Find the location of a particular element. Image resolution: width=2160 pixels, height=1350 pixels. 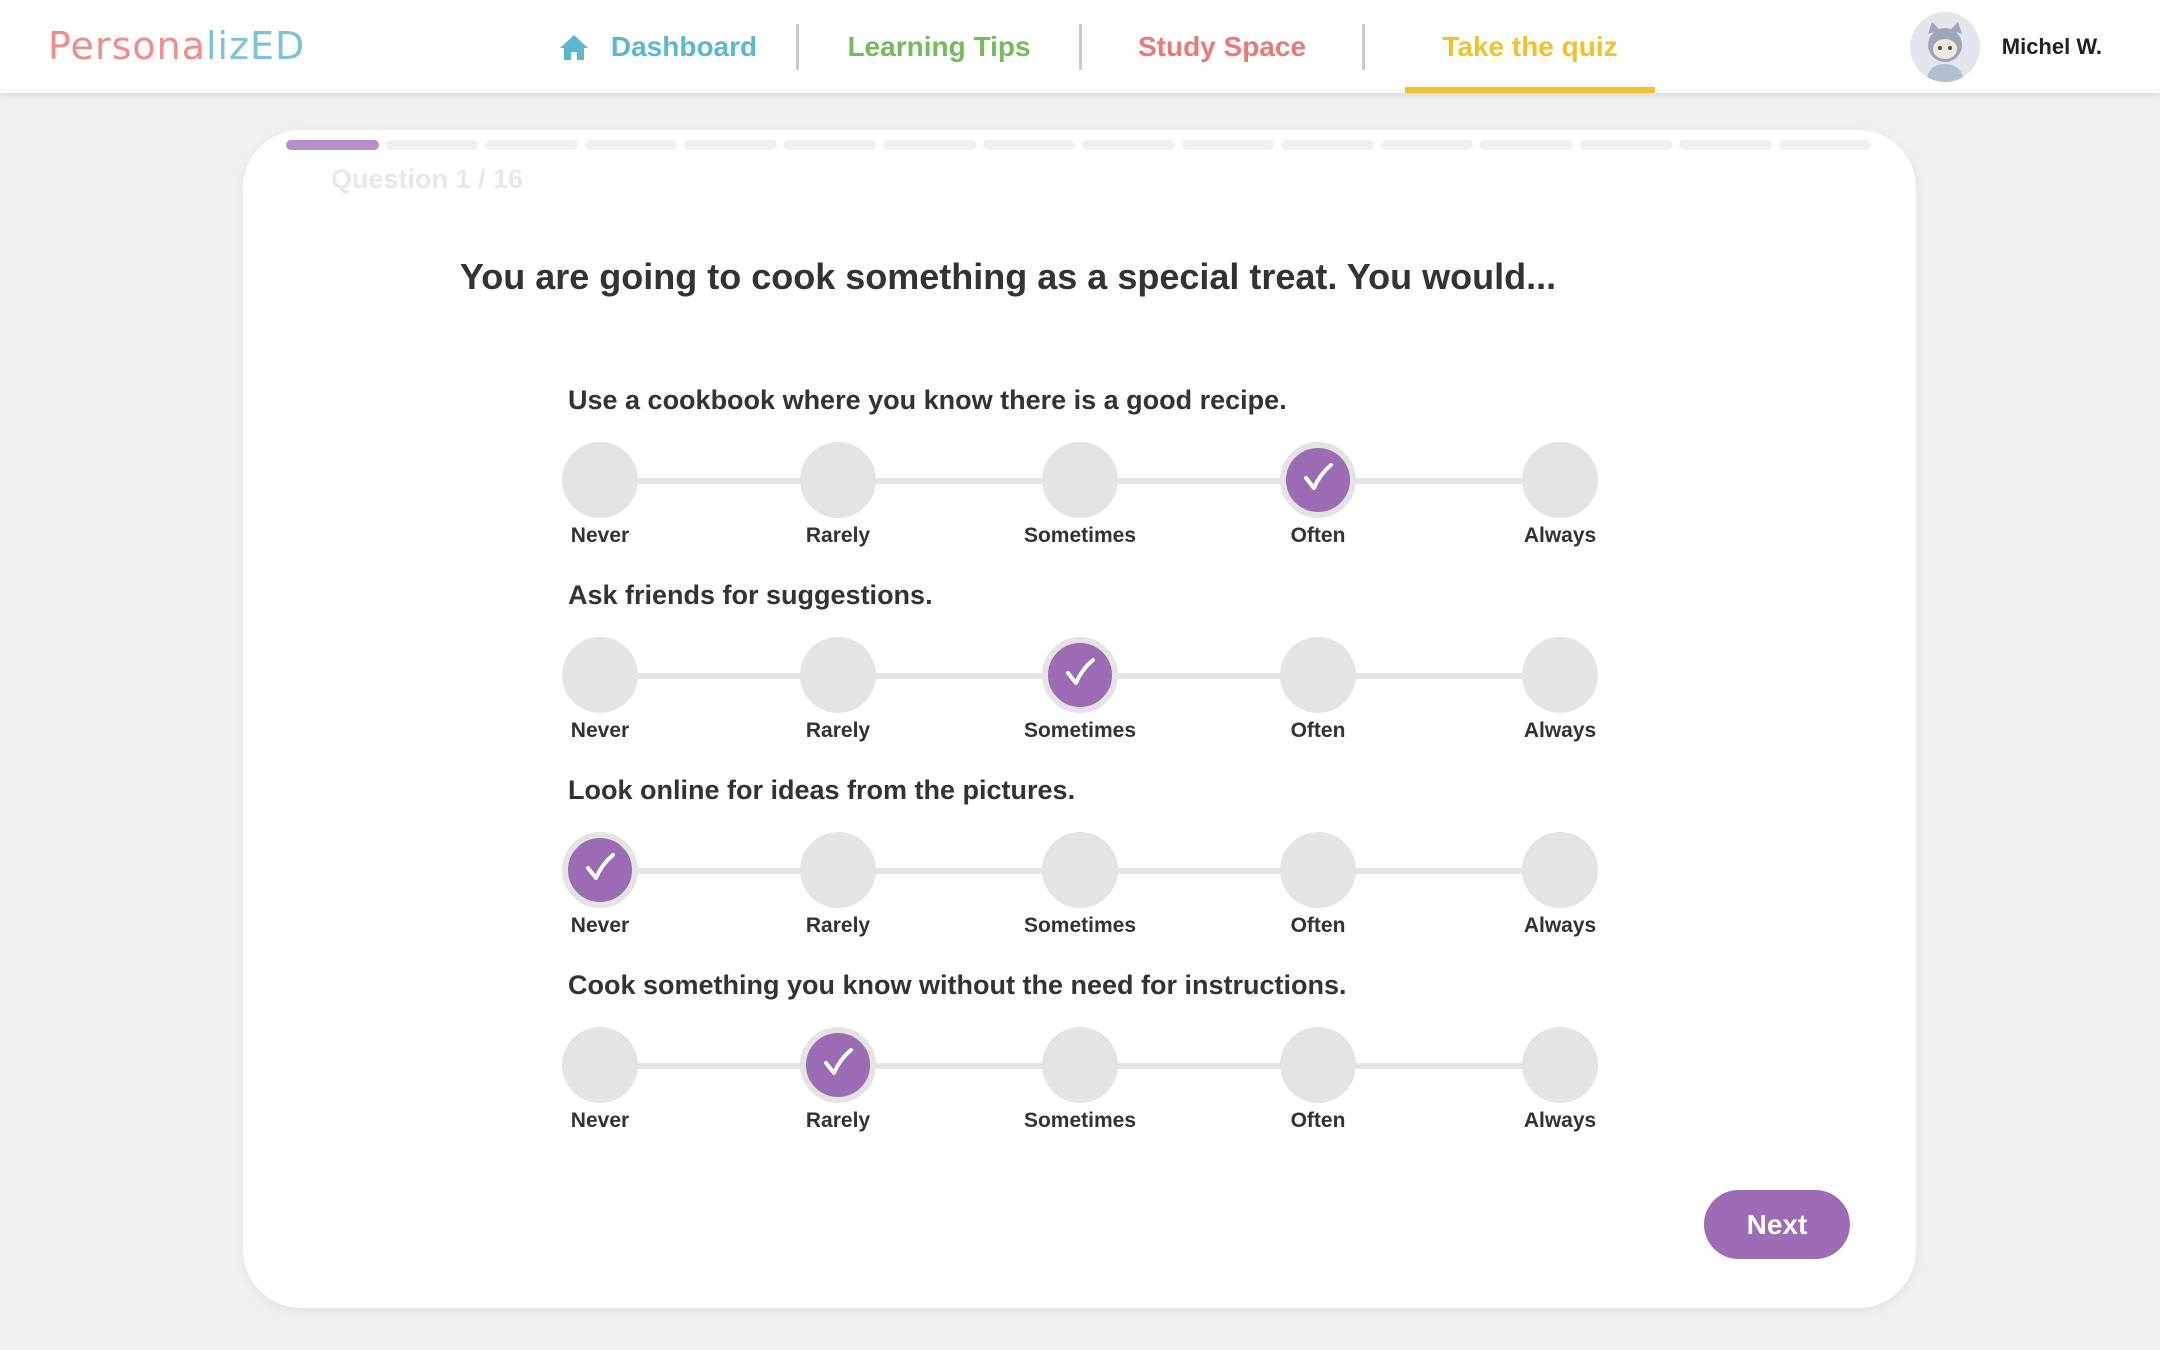

nav-study-space-label: Study Space is located at coordinates (1222, 46).